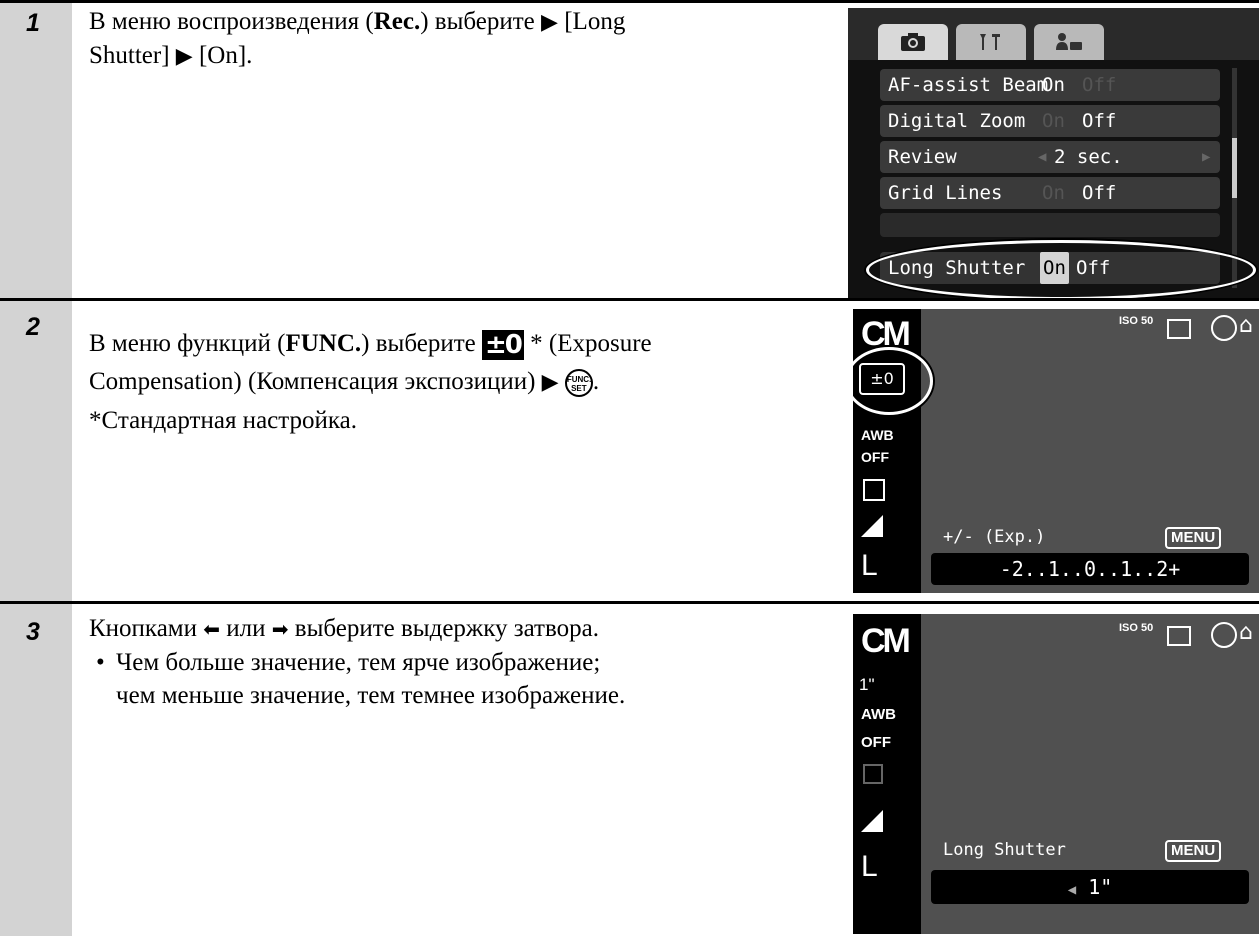 The height and width of the screenshot is (936, 1259). I want to click on arrow-right-icon: ➡, so click(280, 629).